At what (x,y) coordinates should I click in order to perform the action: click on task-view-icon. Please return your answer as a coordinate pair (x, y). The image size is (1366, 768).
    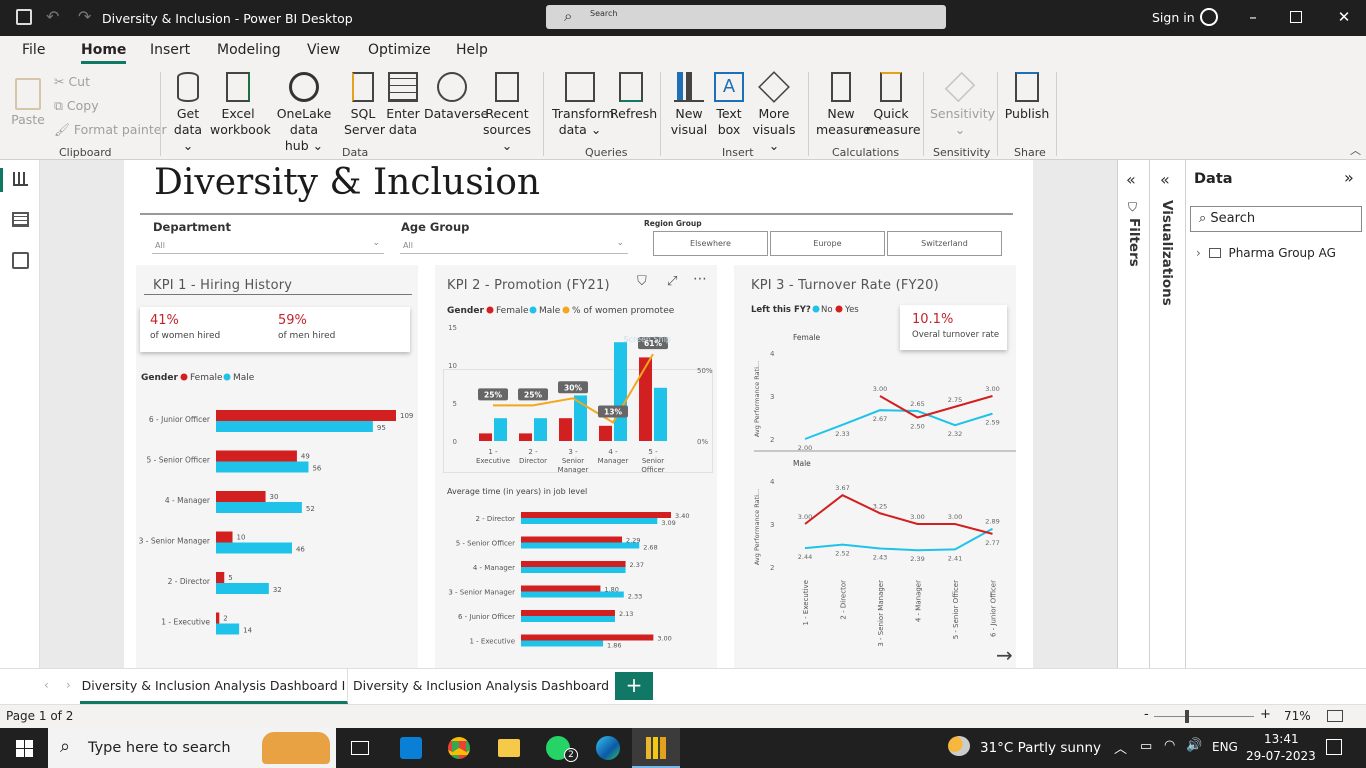
    Looking at the image, I should click on (360, 748).